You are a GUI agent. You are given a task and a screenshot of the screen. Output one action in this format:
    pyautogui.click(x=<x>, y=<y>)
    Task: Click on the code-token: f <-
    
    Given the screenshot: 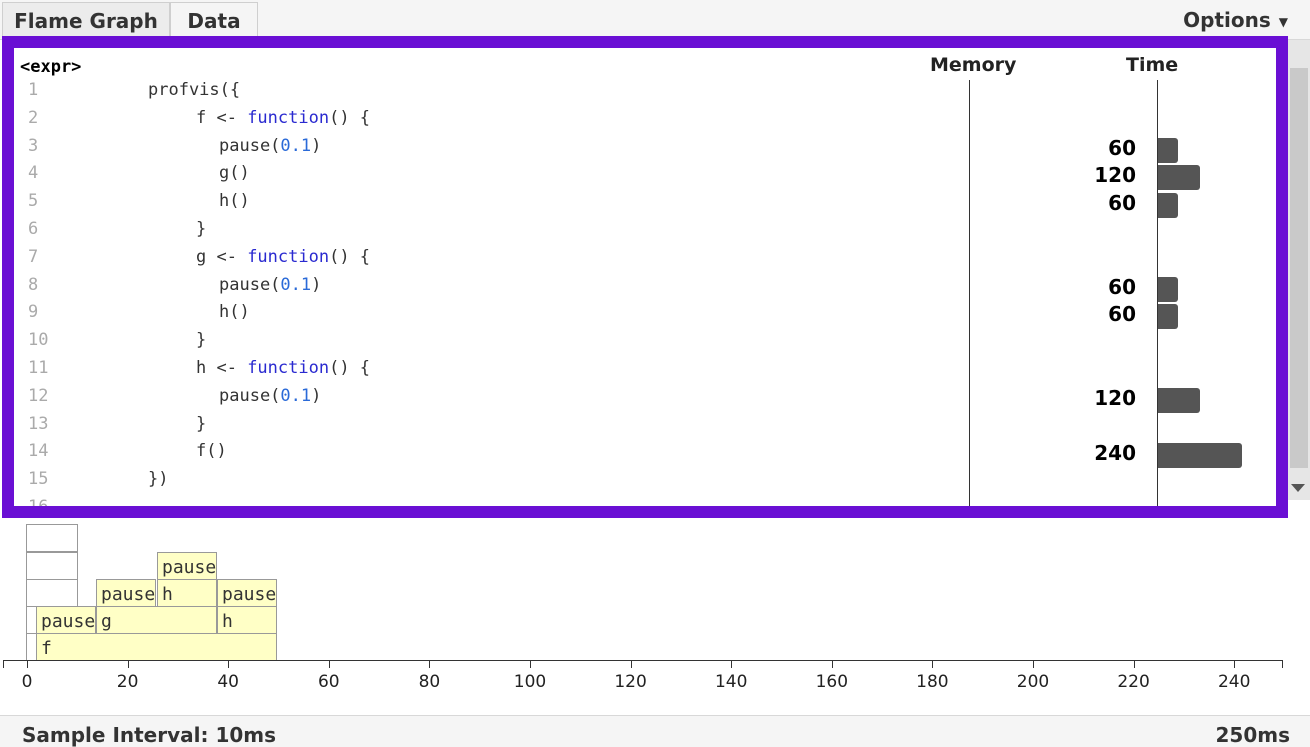 What is the action you would take?
    pyautogui.click(x=222, y=117)
    